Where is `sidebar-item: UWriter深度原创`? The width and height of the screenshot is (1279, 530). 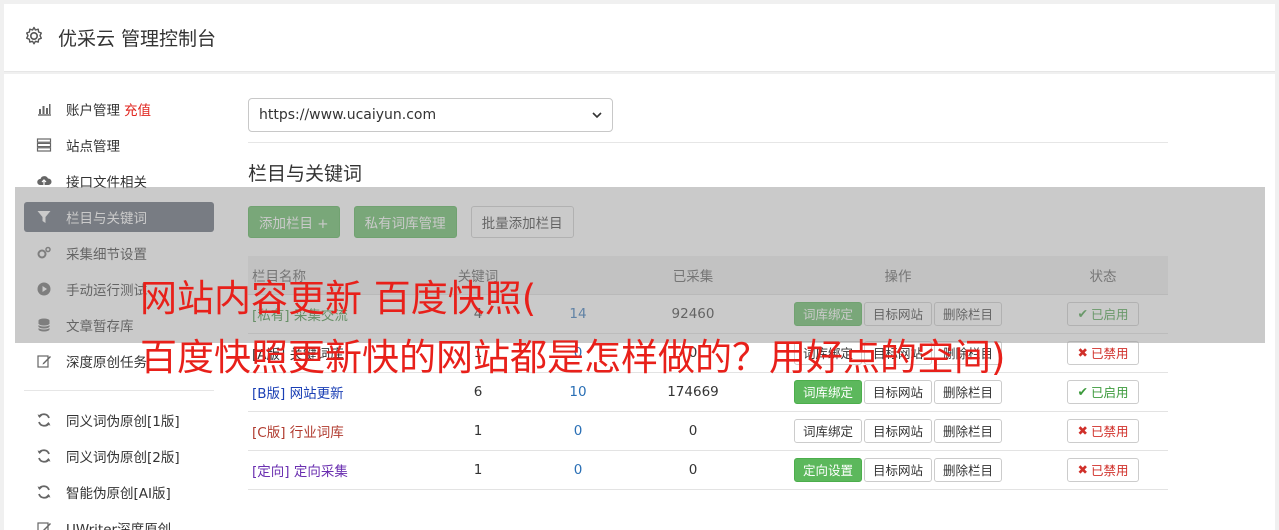 sidebar-item: UWriter深度原创 is located at coordinates (119, 521).